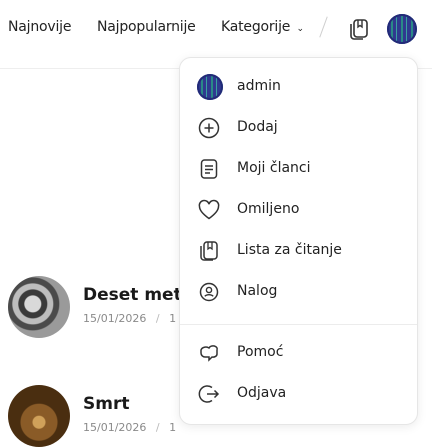 This screenshot has width=432, height=447. Describe the element at coordinates (259, 86) in the screenshot. I see `menu-username: admin` at that location.